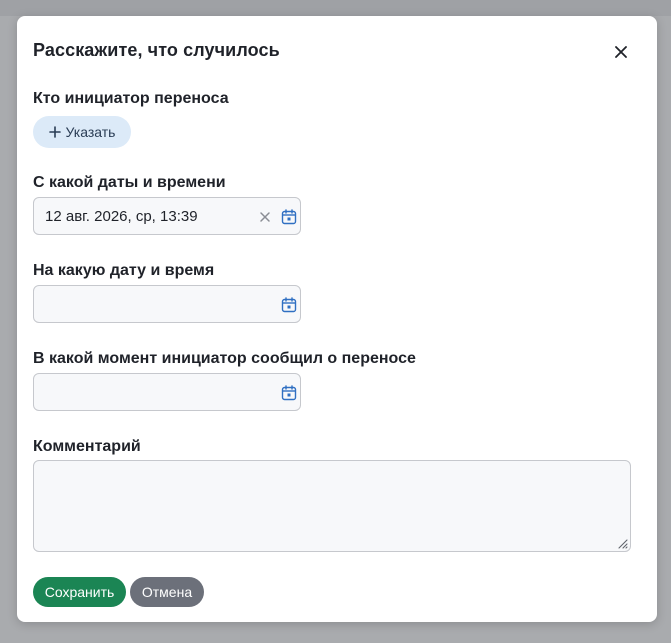 This screenshot has width=671, height=643. What do you see at coordinates (265, 217) in the screenshot?
I see `clear-icon` at bounding box center [265, 217].